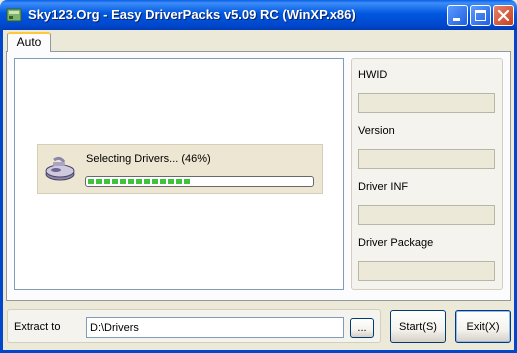 The image size is (517, 353). I want to click on start-button: Start(S), so click(418, 326).